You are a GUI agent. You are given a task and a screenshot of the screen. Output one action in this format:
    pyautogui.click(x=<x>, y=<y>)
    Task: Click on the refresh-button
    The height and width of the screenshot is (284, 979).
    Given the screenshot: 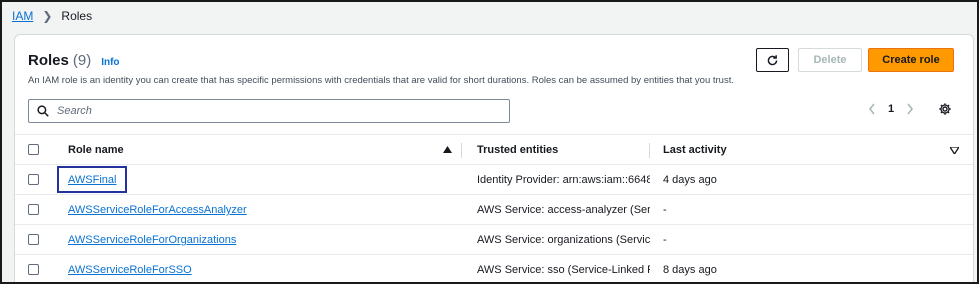 What is the action you would take?
    pyautogui.click(x=772, y=60)
    